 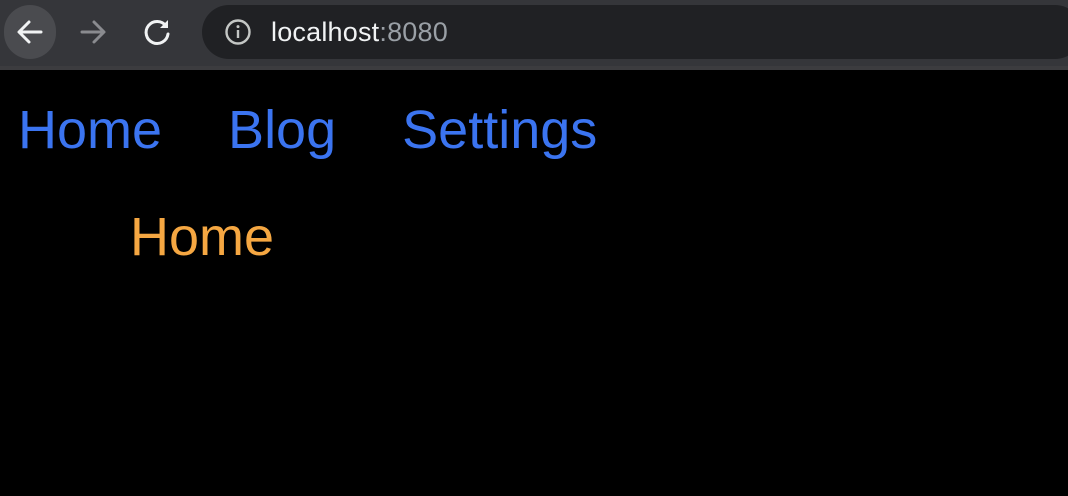 What do you see at coordinates (340, 130) in the screenshot?
I see `main-nav: Home Blog Settings` at bounding box center [340, 130].